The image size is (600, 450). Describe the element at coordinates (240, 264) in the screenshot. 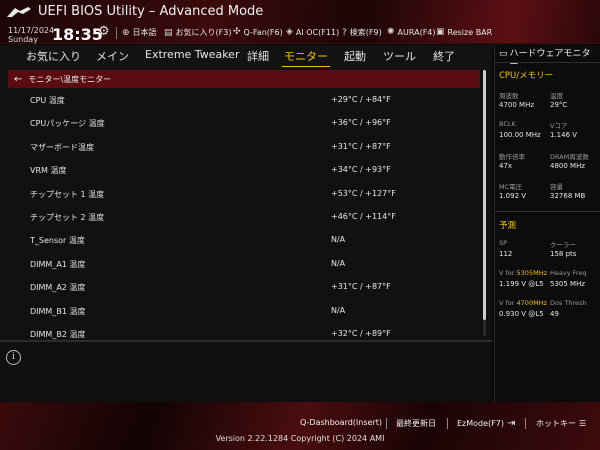

I see `list-item: DIMM_A1 温度 N/A` at that location.